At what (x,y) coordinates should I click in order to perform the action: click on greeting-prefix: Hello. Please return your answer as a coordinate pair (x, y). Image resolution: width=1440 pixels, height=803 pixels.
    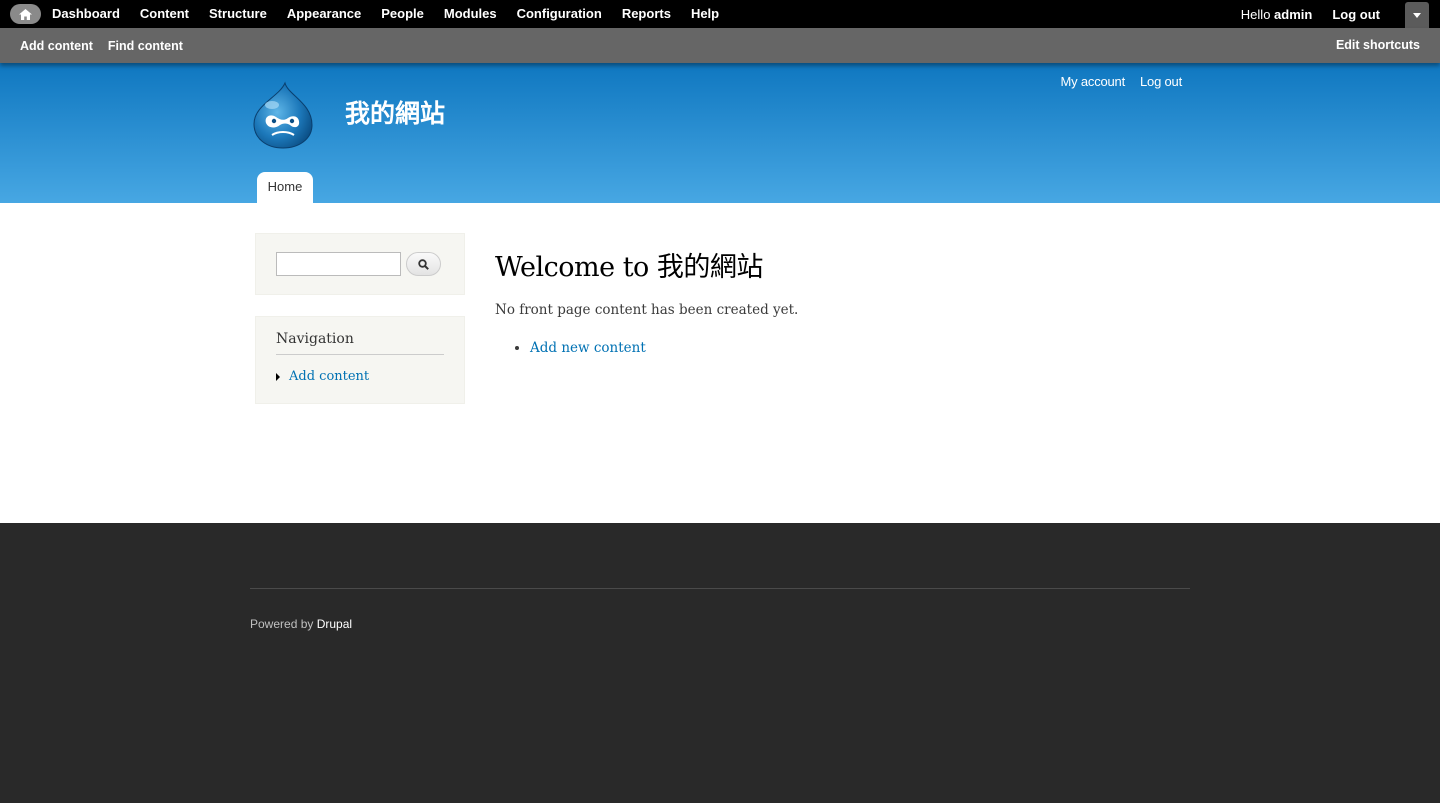
    Looking at the image, I should click on (1257, 14).